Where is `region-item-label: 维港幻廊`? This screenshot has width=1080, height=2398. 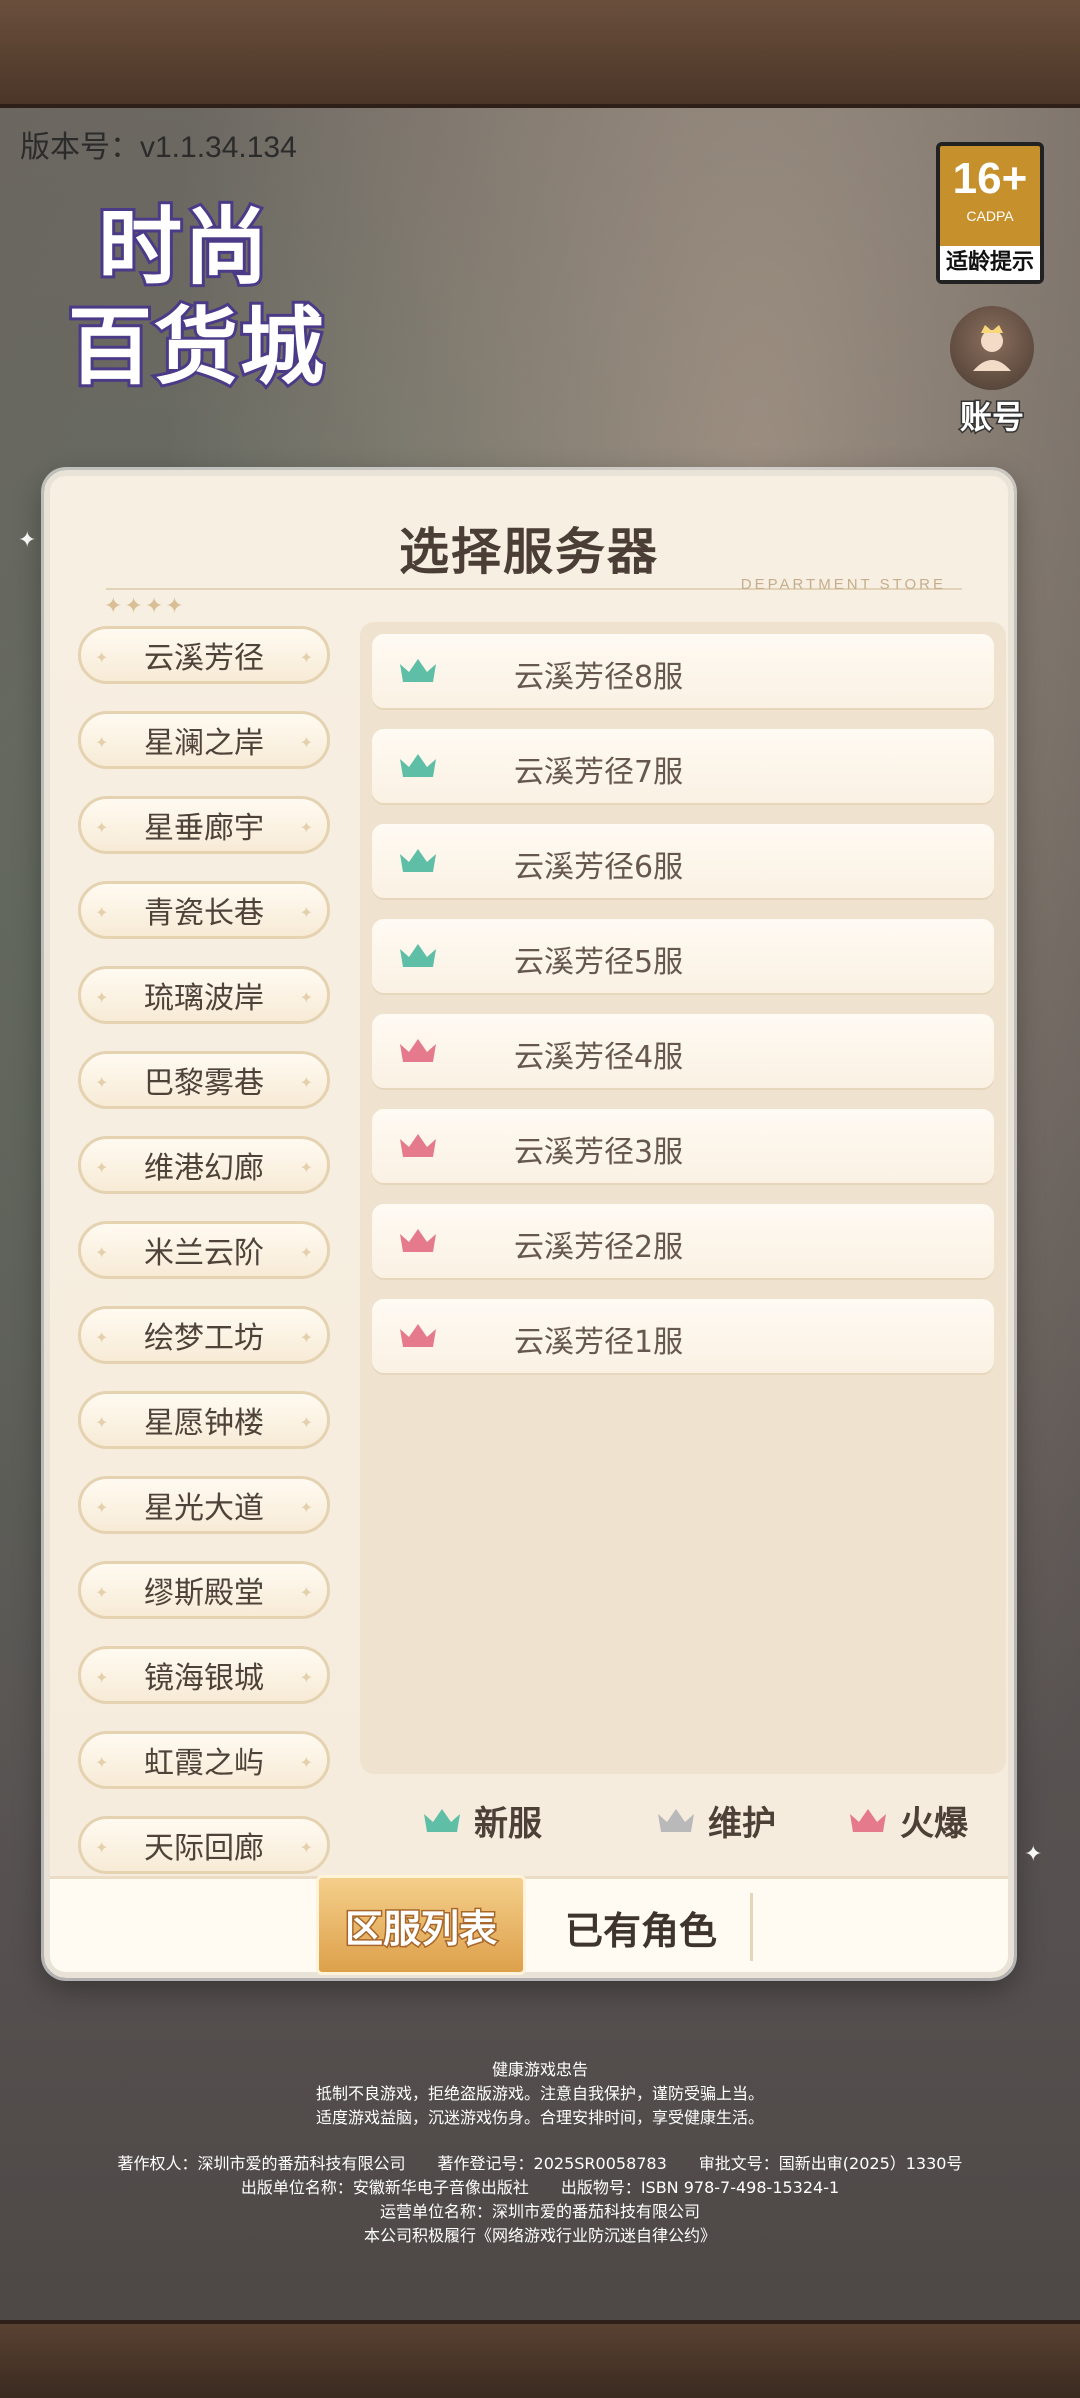
region-item-label: 维港幻廊 is located at coordinates (204, 1168).